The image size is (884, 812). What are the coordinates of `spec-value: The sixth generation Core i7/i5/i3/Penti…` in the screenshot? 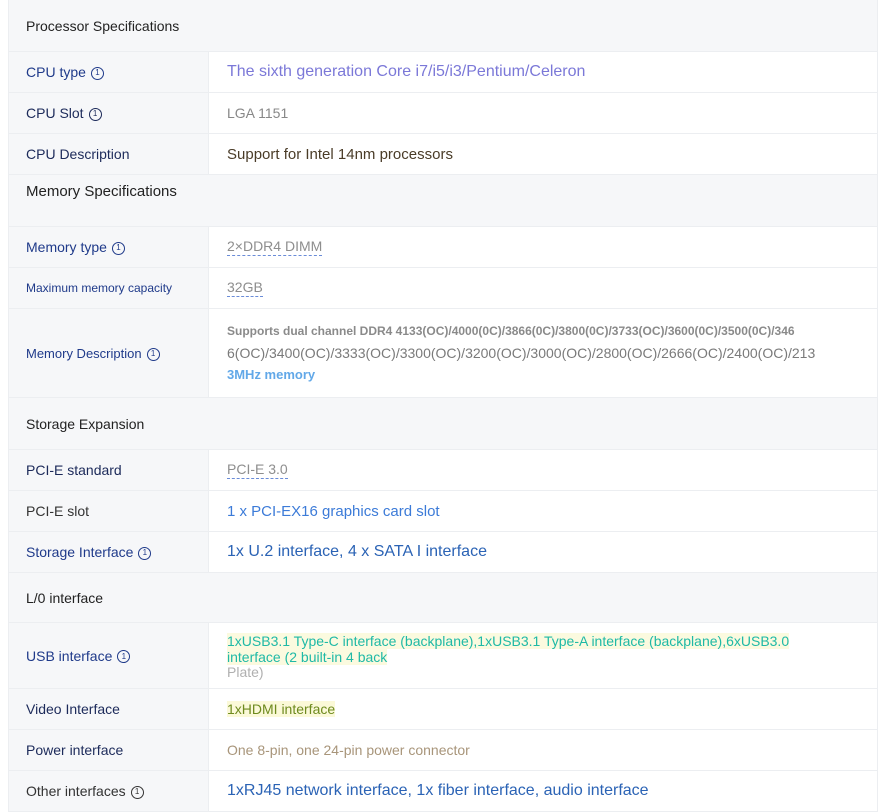 It's located at (543, 72).